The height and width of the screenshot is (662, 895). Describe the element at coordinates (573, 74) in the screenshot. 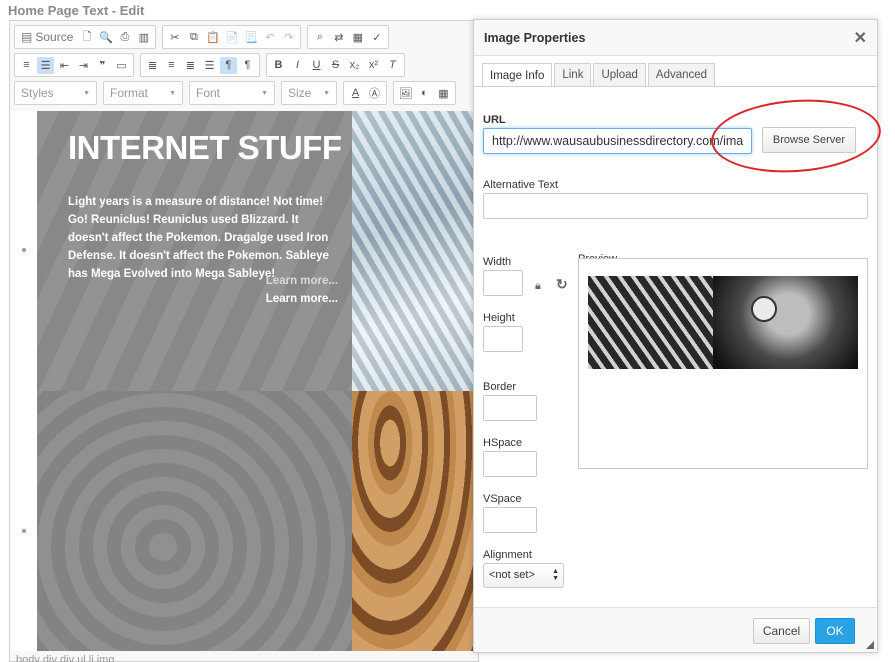

I see `tab-link: Link` at that location.